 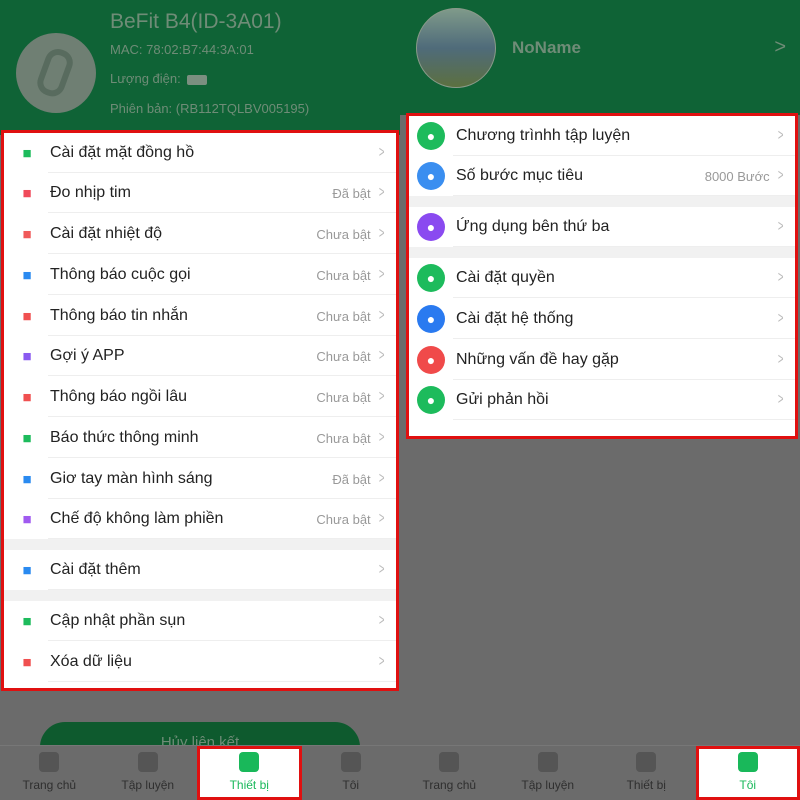 I want to click on list-item: ■ Báo thức thông minh Chưa bật >, so click(x=200, y=438).